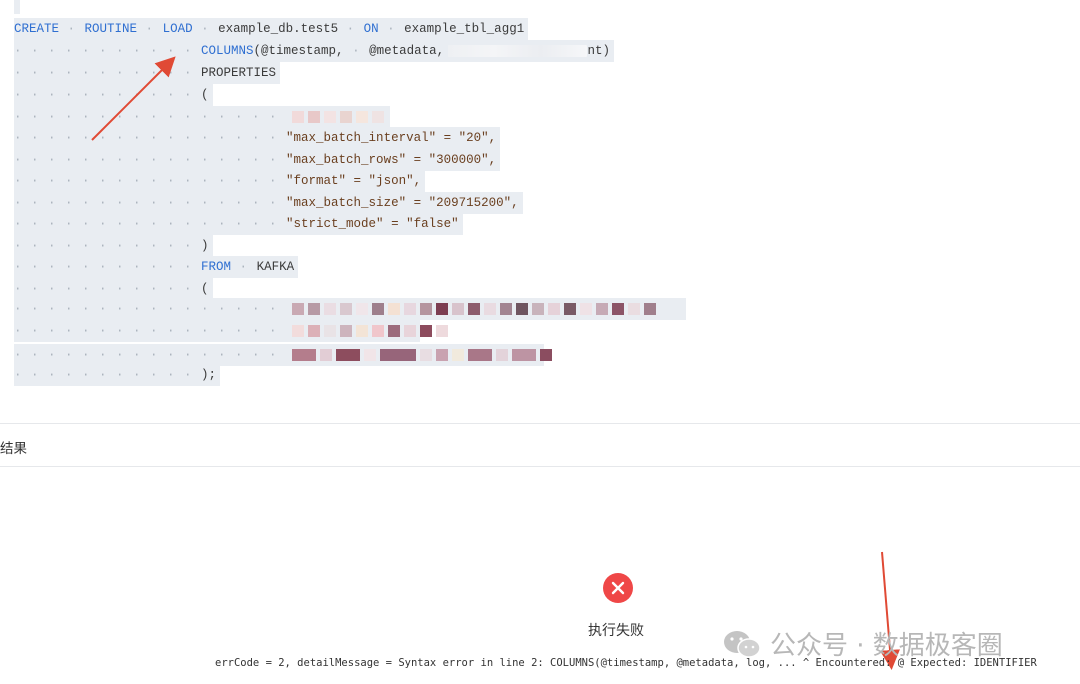  What do you see at coordinates (177, 29) in the screenshot?
I see `kw-load: LOAD` at bounding box center [177, 29].